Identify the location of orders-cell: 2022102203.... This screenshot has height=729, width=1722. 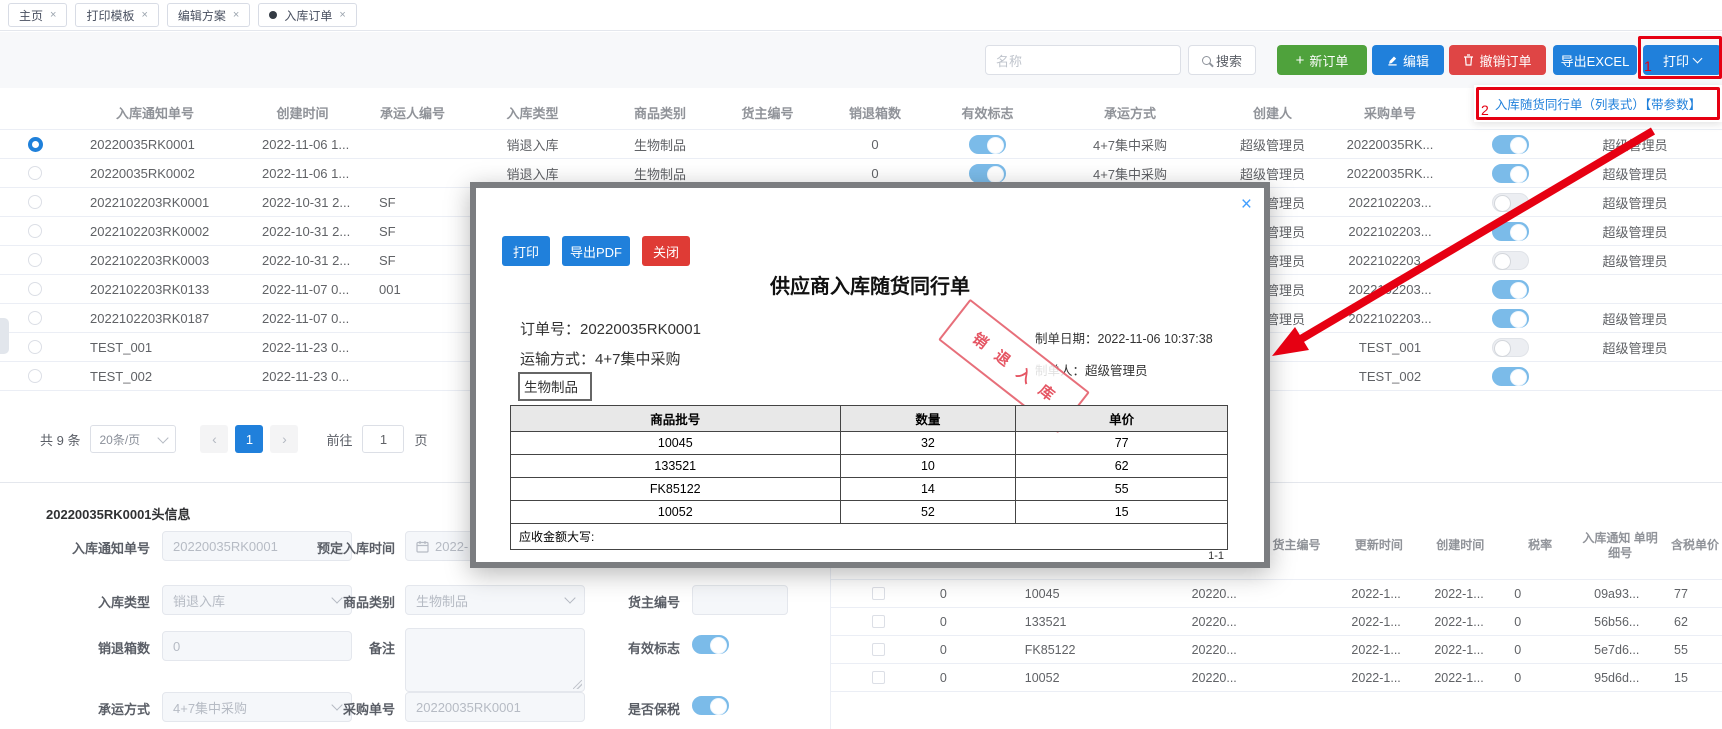
(1390, 289).